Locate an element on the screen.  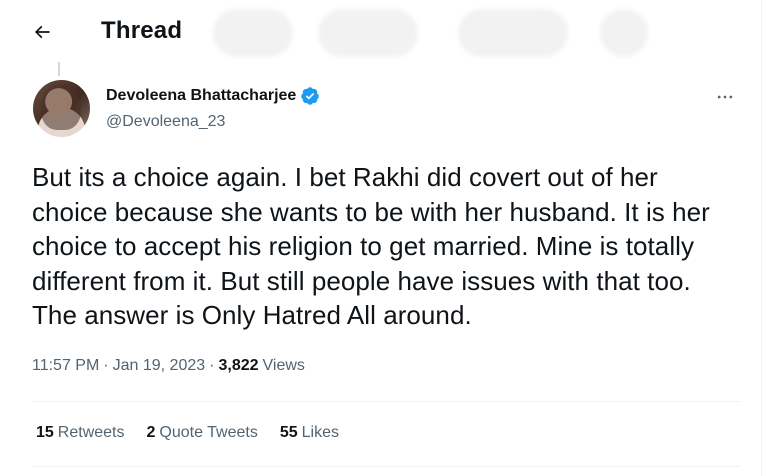
tweet-time: 11:57 PM is located at coordinates (65, 366).